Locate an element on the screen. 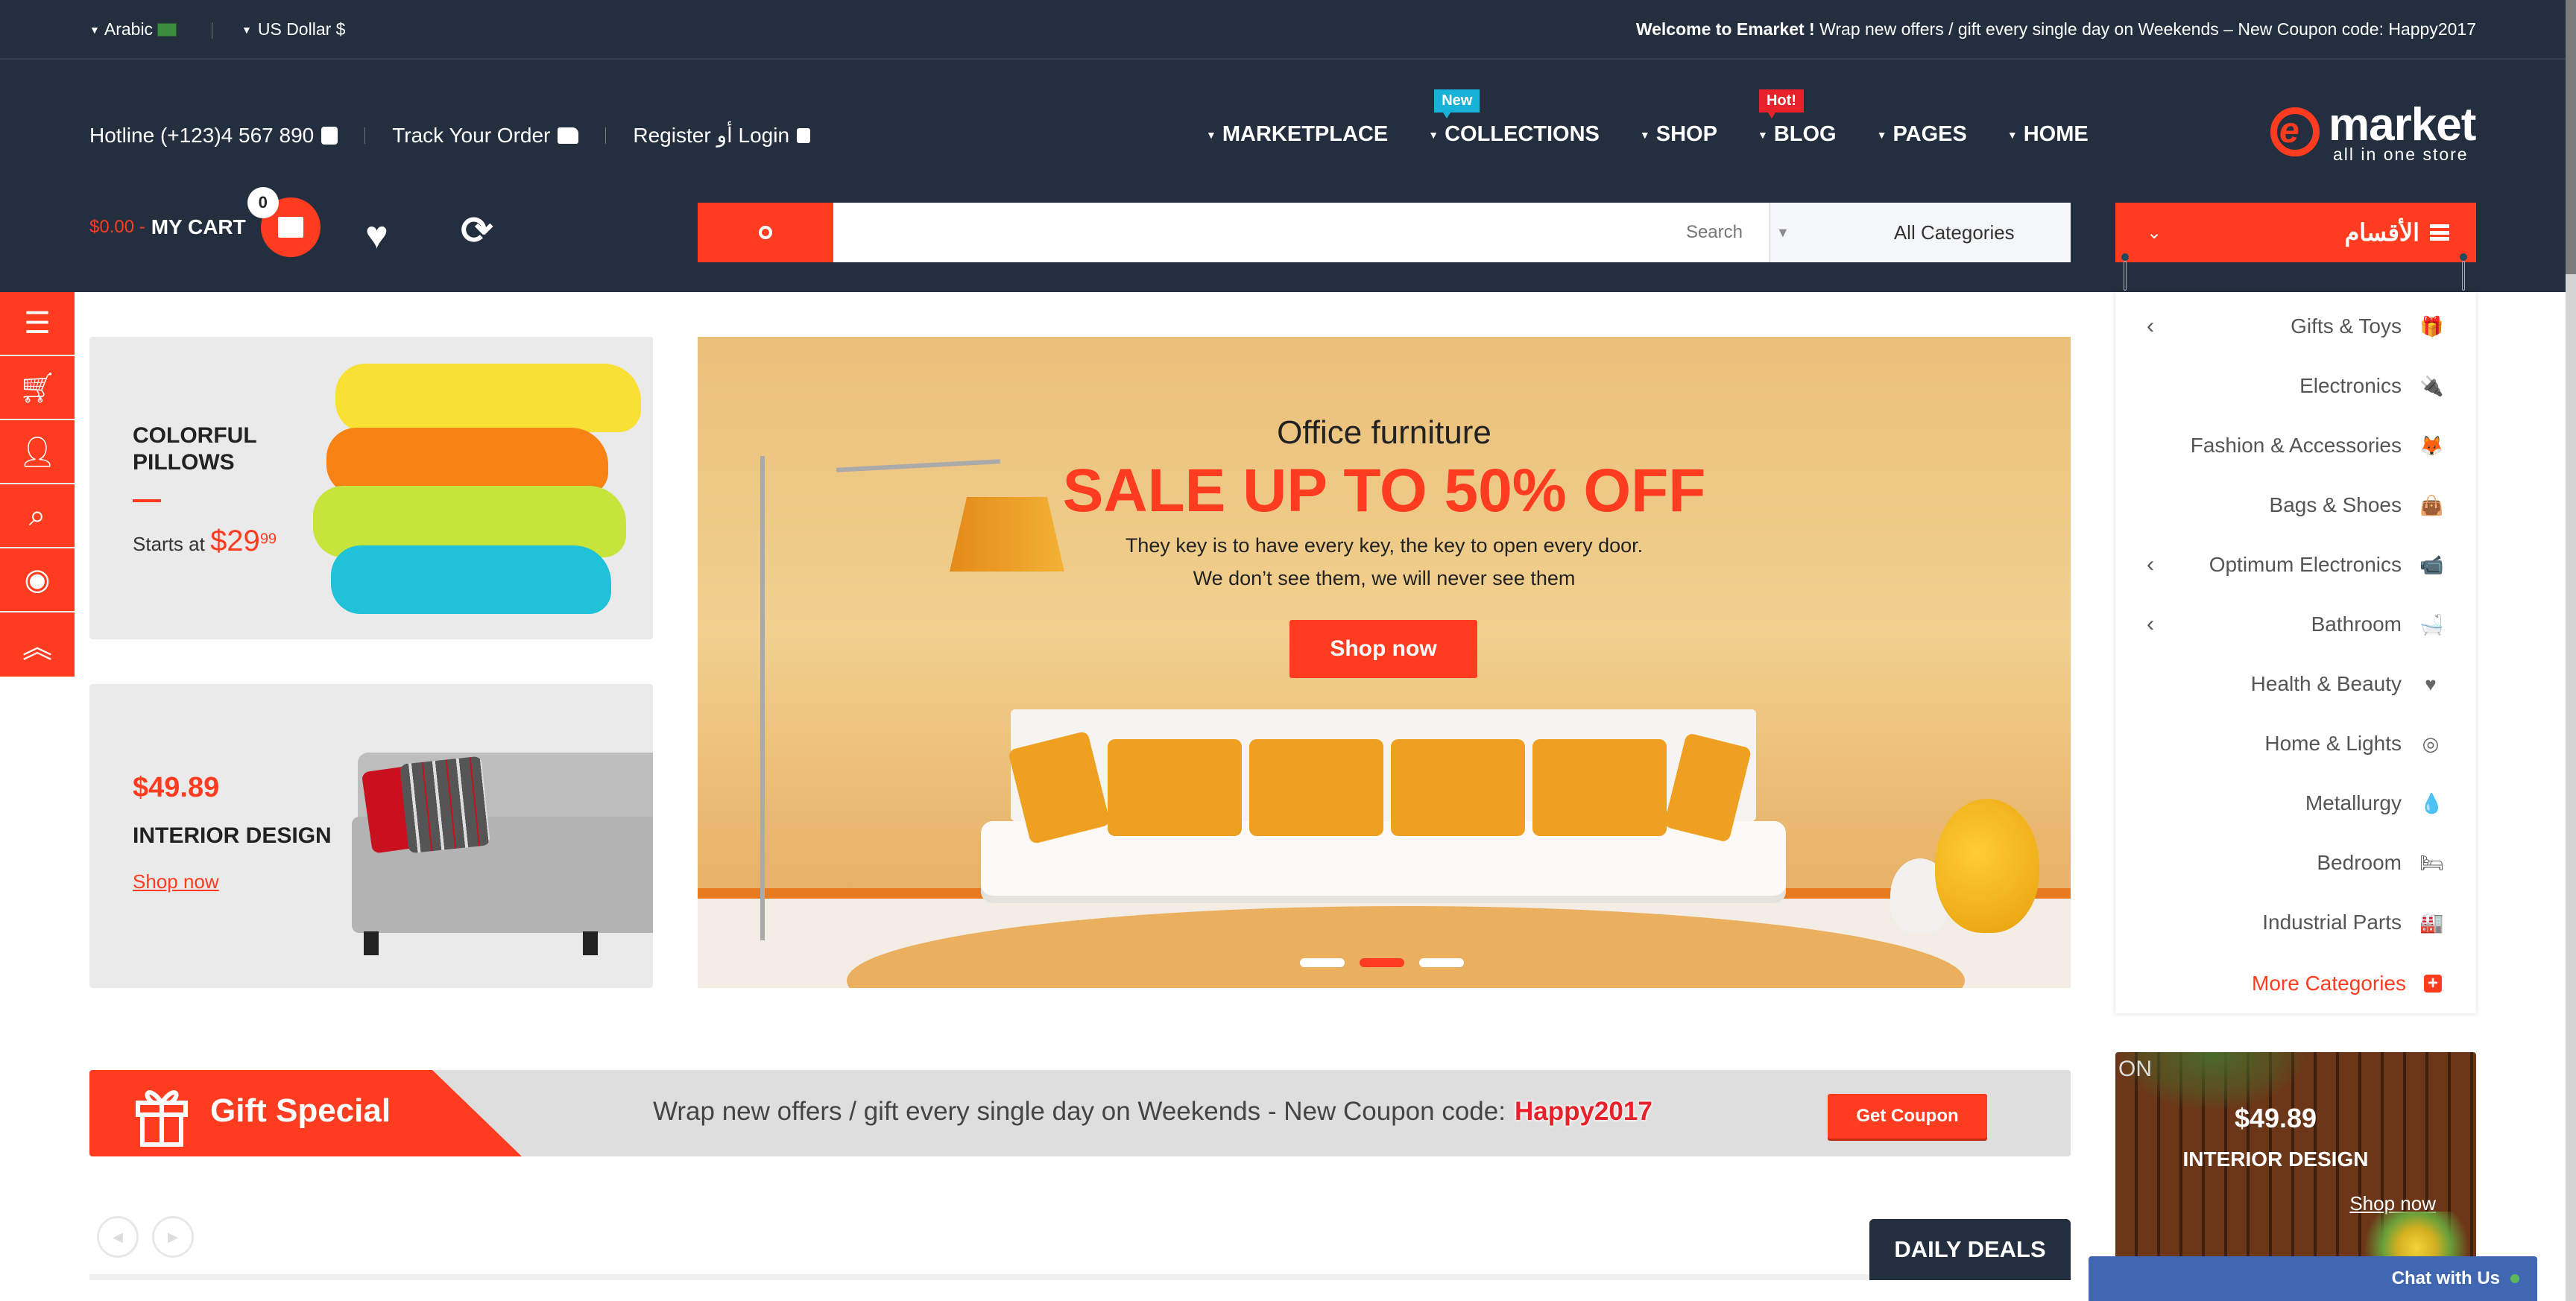 This screenshot has width=2576, height=1301. category-item: ‹ Optimum Electronics 📹 is located at coordinates (2295, 565).